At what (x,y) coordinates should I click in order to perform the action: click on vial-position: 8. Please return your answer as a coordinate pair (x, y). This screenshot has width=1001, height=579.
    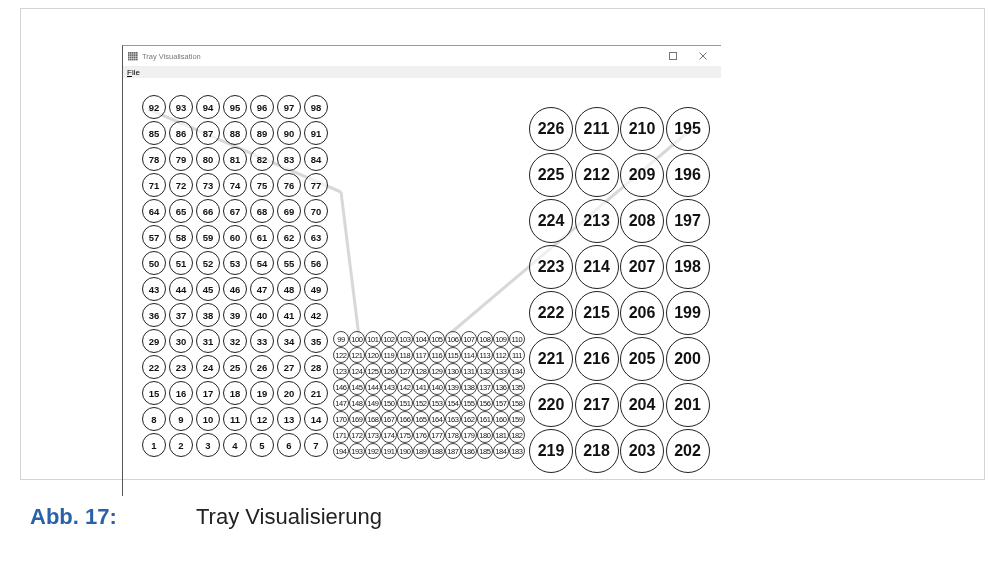
    Looking at the image, I should click on (154, 419).